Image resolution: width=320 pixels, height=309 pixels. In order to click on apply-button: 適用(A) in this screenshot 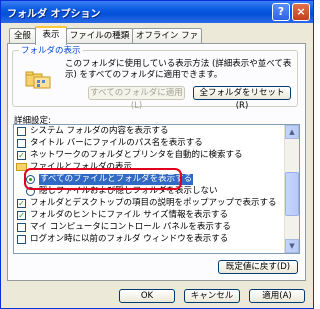, I will do `click(277, 296)`.